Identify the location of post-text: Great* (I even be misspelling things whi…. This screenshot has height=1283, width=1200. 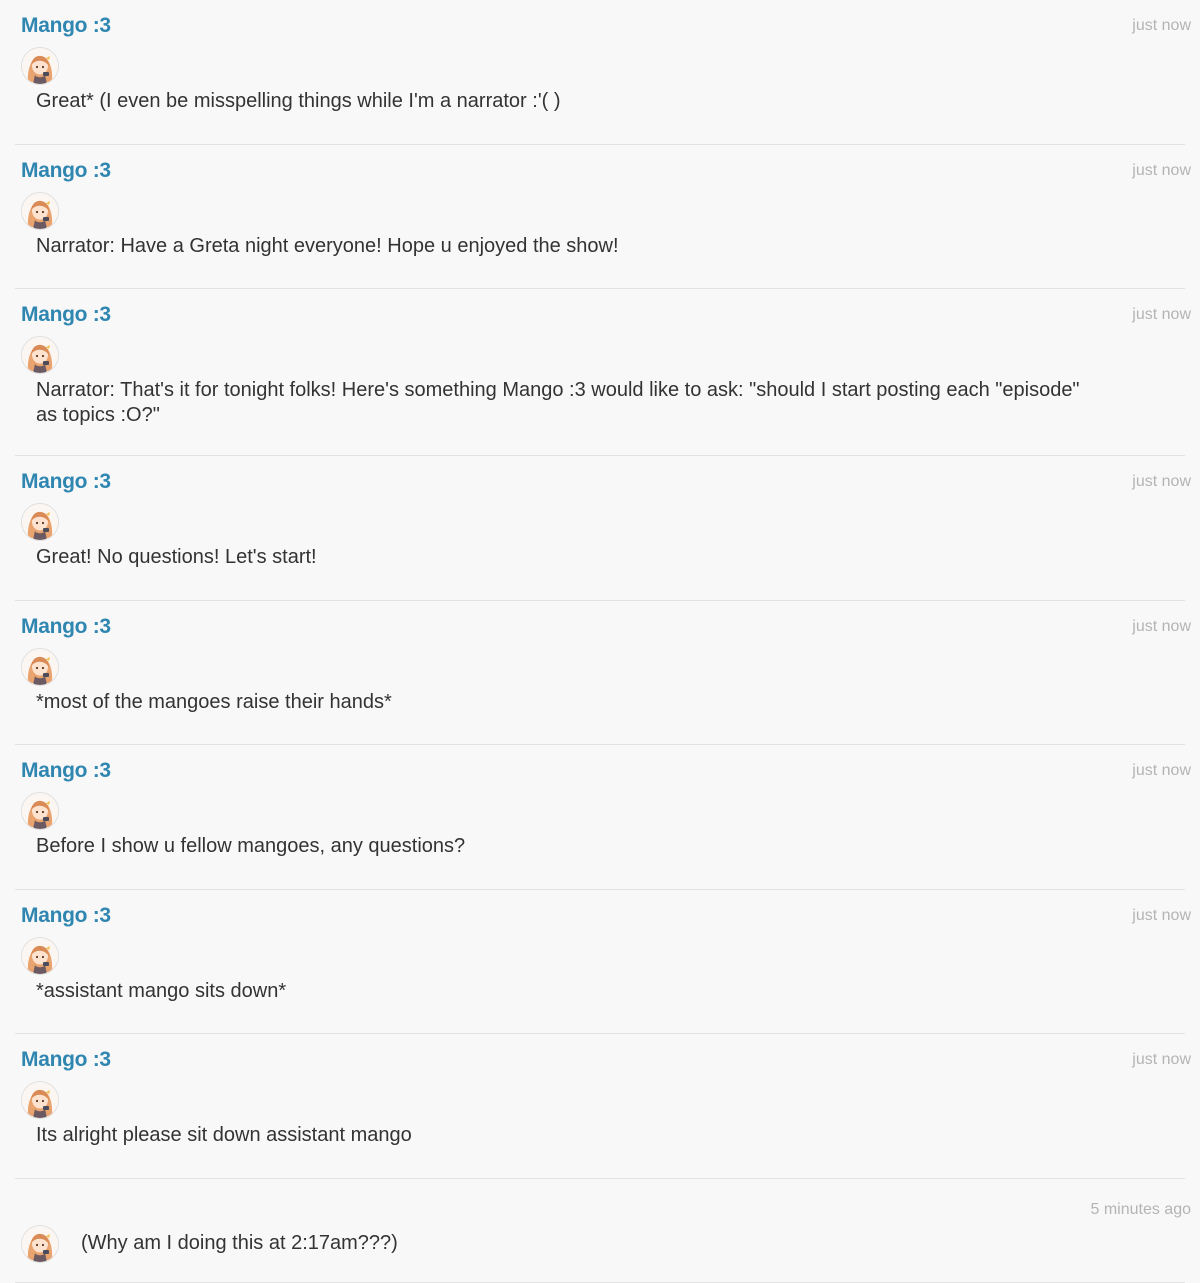
(298, 101).